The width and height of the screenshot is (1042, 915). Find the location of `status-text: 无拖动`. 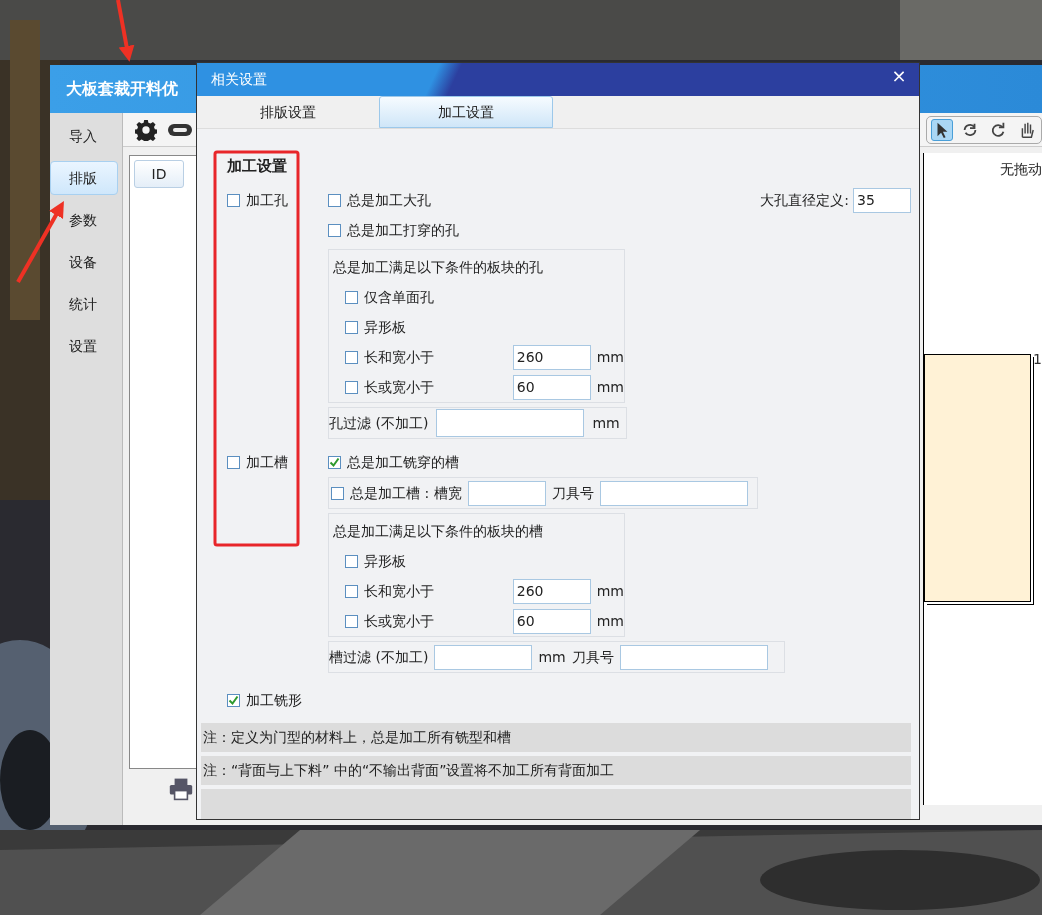

status-text: 无拖动 is located at coordinates (1021, 169).